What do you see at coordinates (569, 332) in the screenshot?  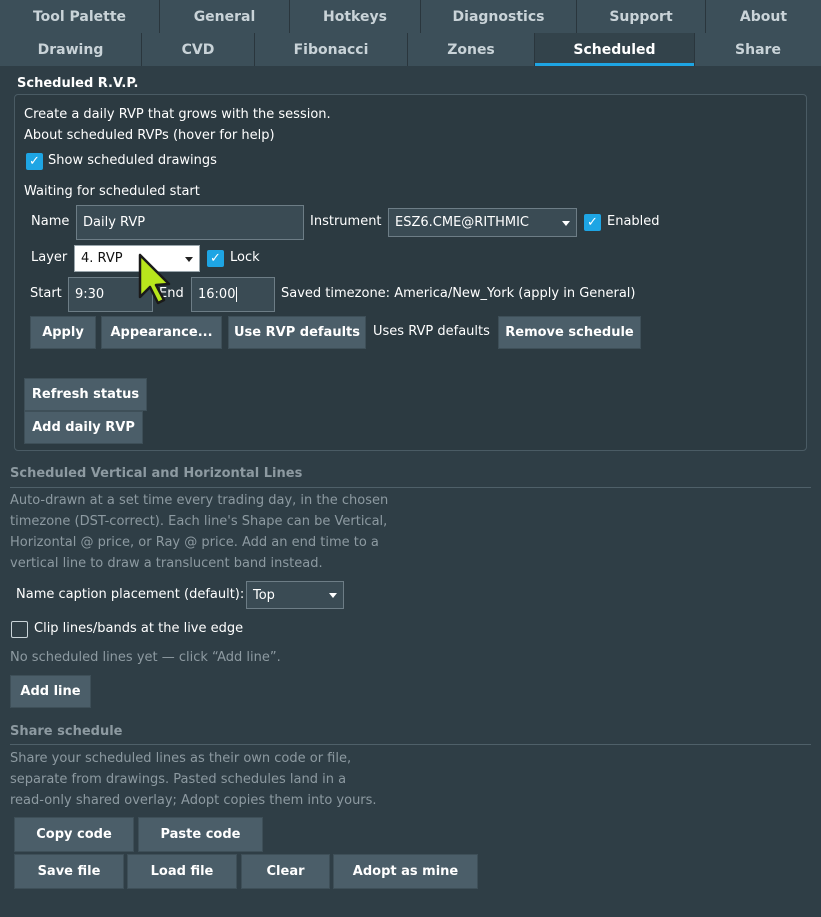 I see `remove-schedule-button: Remove schedule` at bounding box center [569, 332].